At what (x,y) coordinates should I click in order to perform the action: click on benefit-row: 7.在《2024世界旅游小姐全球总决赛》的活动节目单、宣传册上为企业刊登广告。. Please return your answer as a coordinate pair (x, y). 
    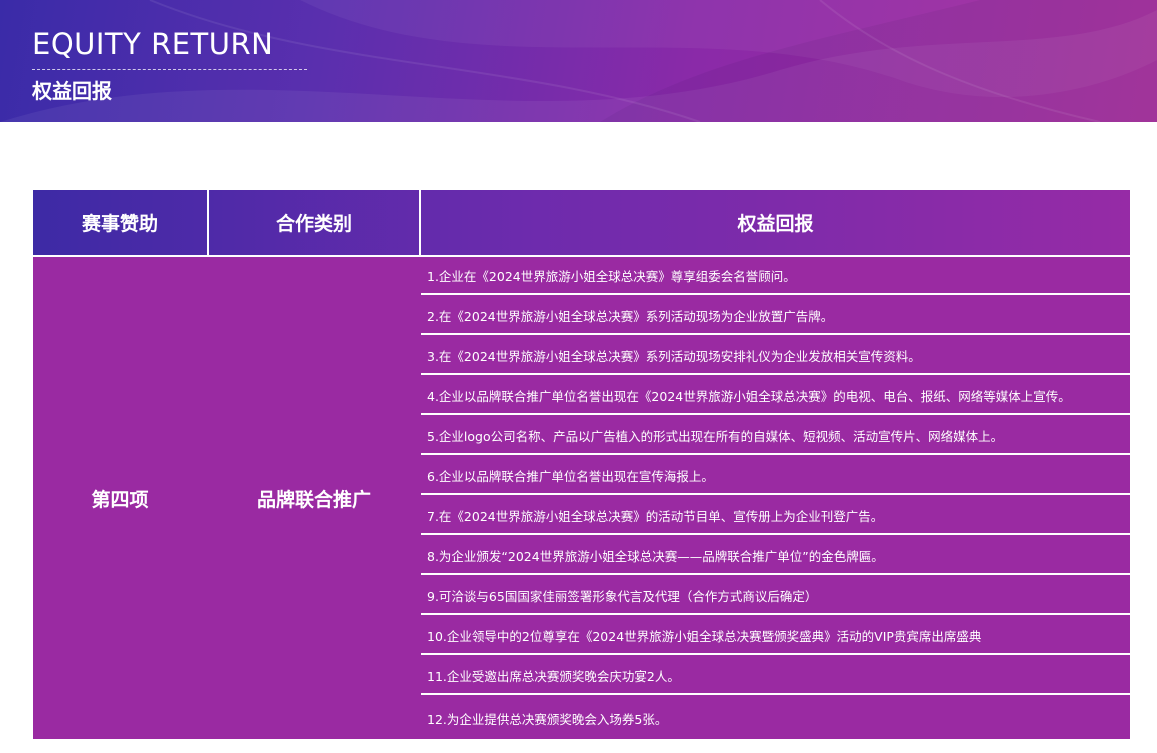
    Looking at the image, I should click on (775, 516).